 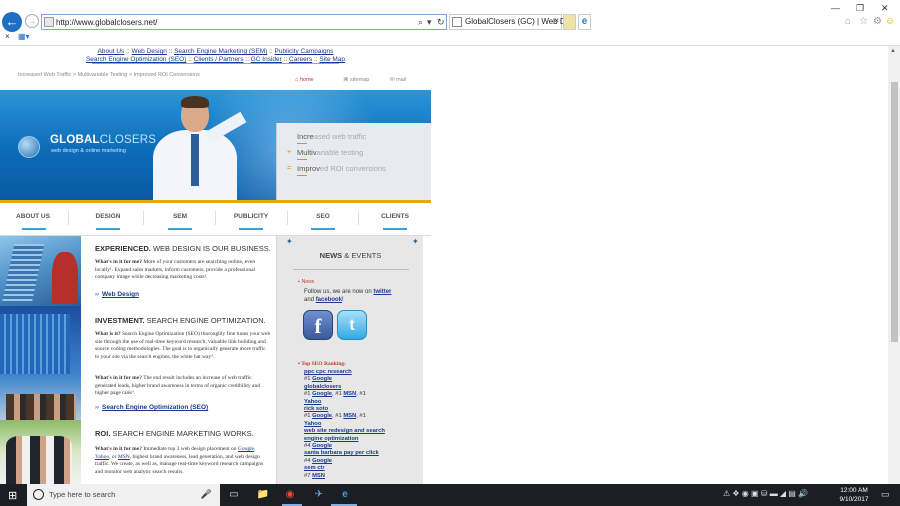 I want to click on ie-tab-icon: e, so click(x=584, y=22).